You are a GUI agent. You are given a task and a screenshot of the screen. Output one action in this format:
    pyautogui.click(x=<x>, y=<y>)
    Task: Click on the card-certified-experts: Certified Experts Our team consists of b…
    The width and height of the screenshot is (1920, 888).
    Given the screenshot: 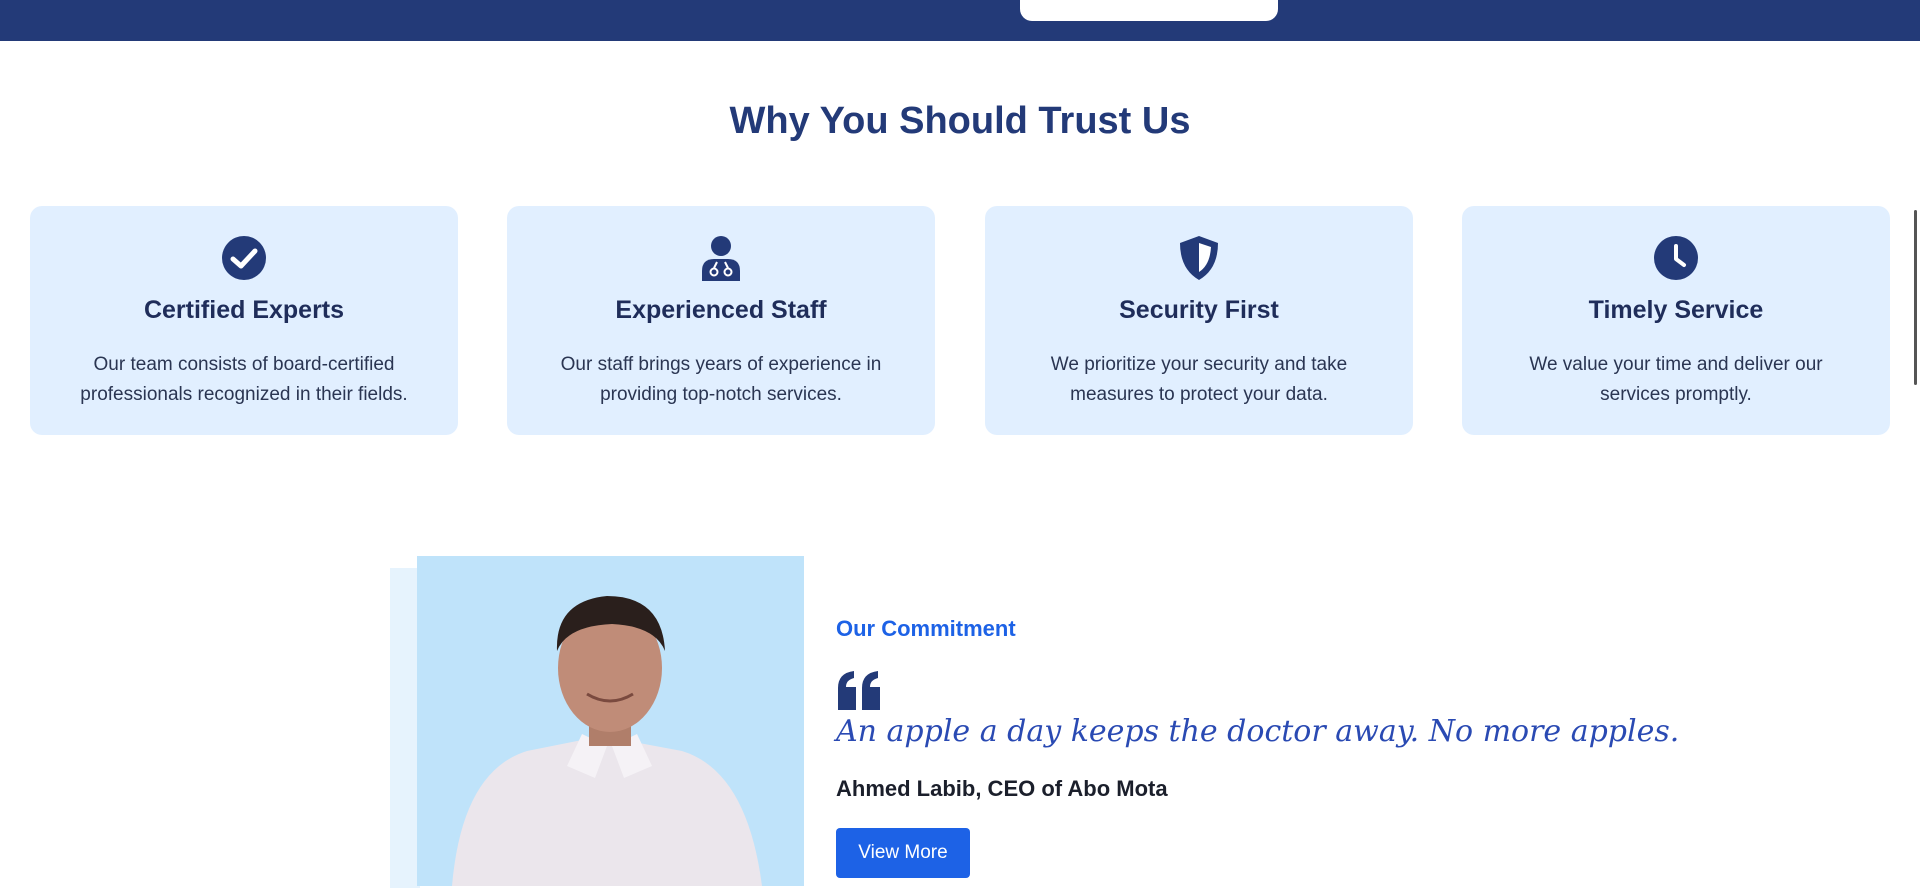 What is the action you would take?
    pyautogui.click(x=244, y=320)
    